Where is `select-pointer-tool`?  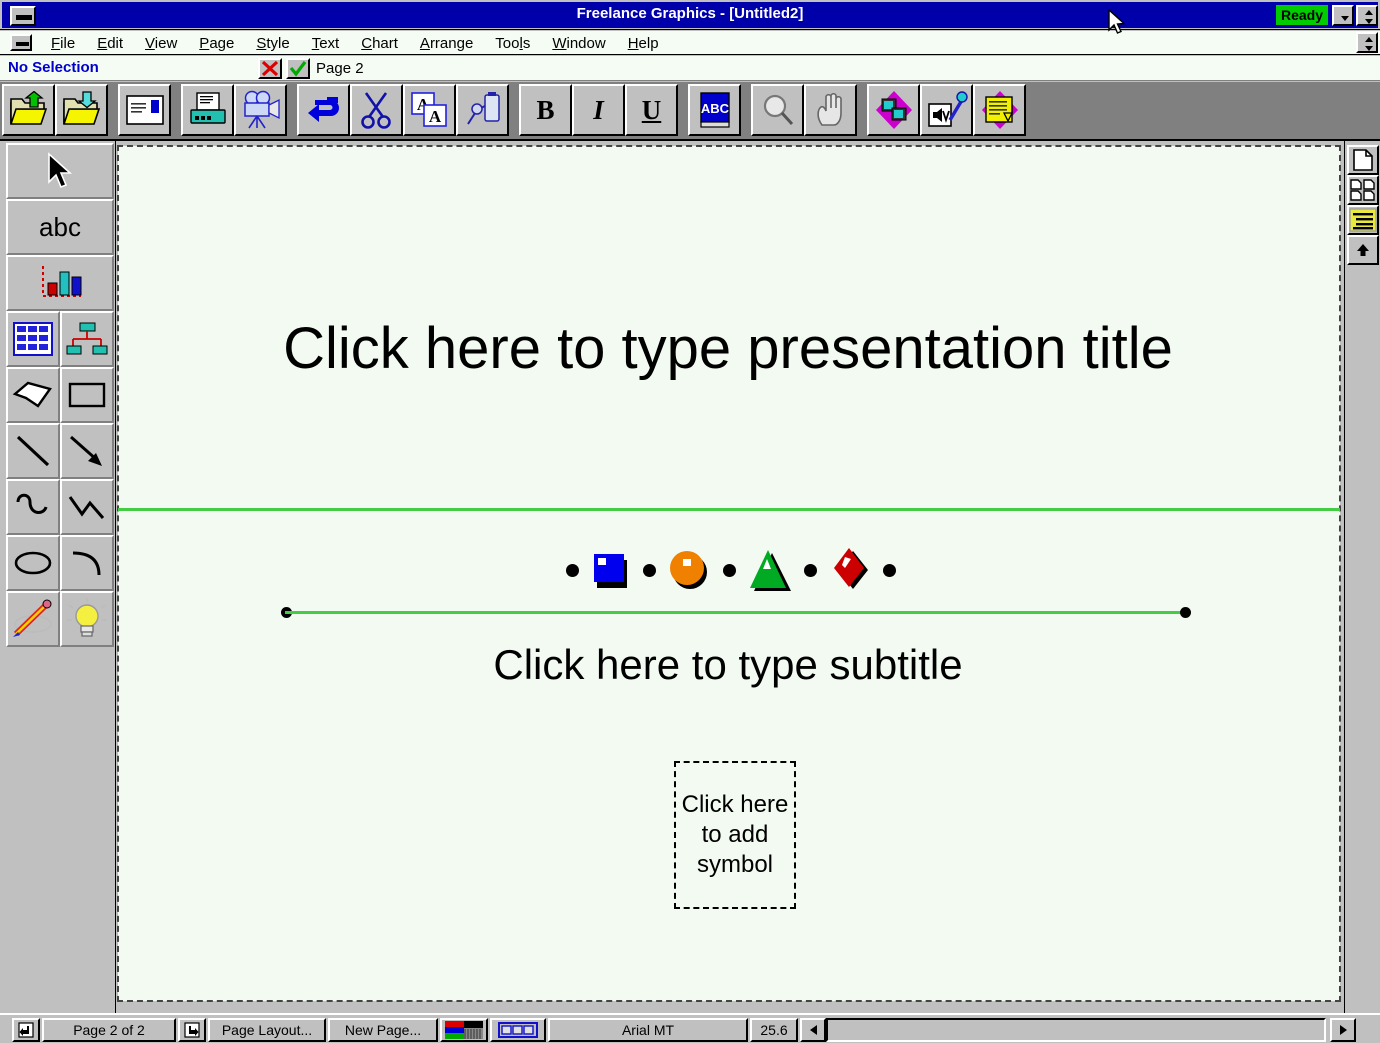
select-pointer-tool is located at coordinates (60, 171).